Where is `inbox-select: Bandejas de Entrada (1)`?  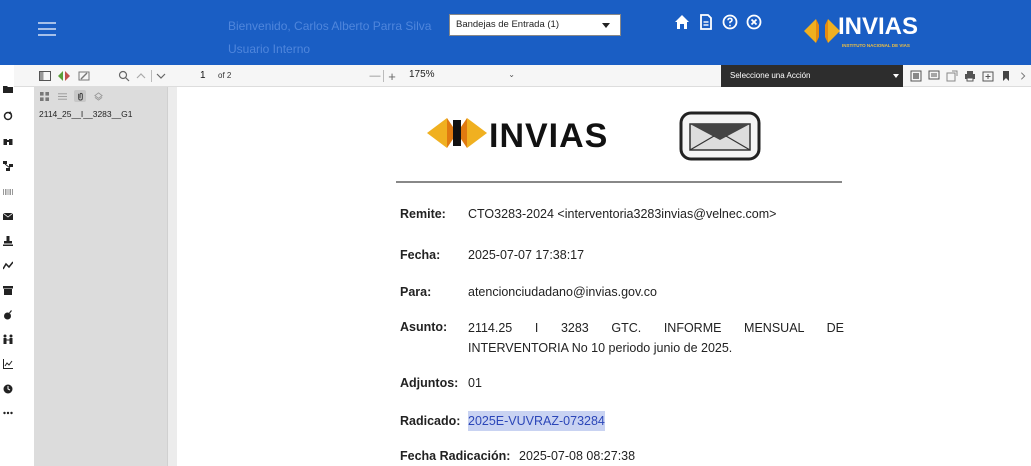 inbox-select: Bandejas de Entrada (1) is located at coordinates (535, 25).